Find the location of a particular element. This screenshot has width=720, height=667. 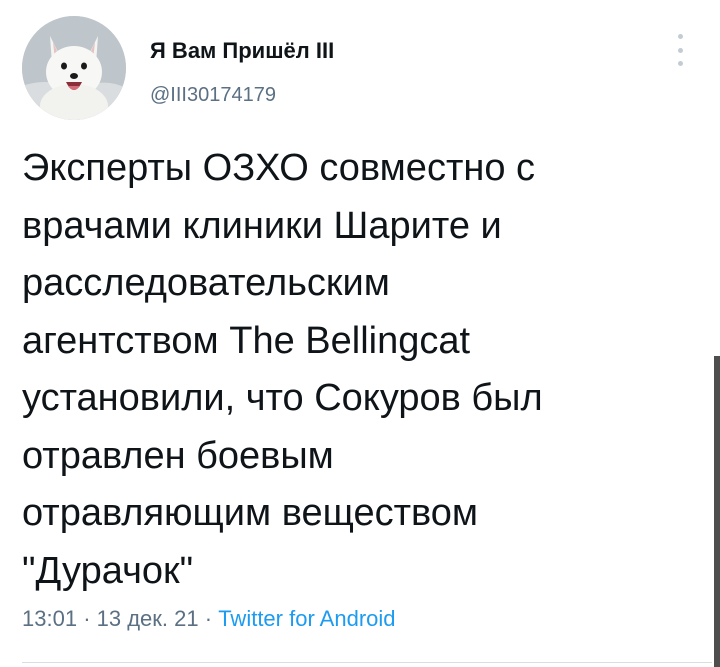

more-vertical-icon is located at coordinates (680, 36).